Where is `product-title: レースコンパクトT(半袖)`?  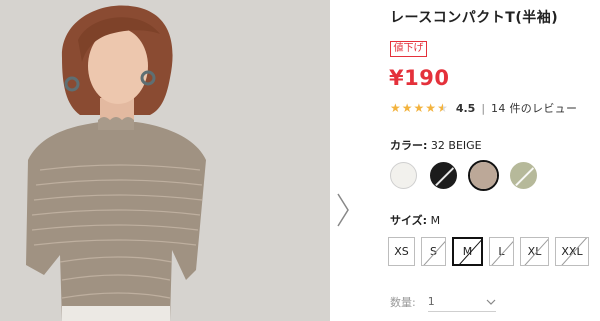 product-title: レースコンパクトT(半袖) is located at coordinates (474, 18).